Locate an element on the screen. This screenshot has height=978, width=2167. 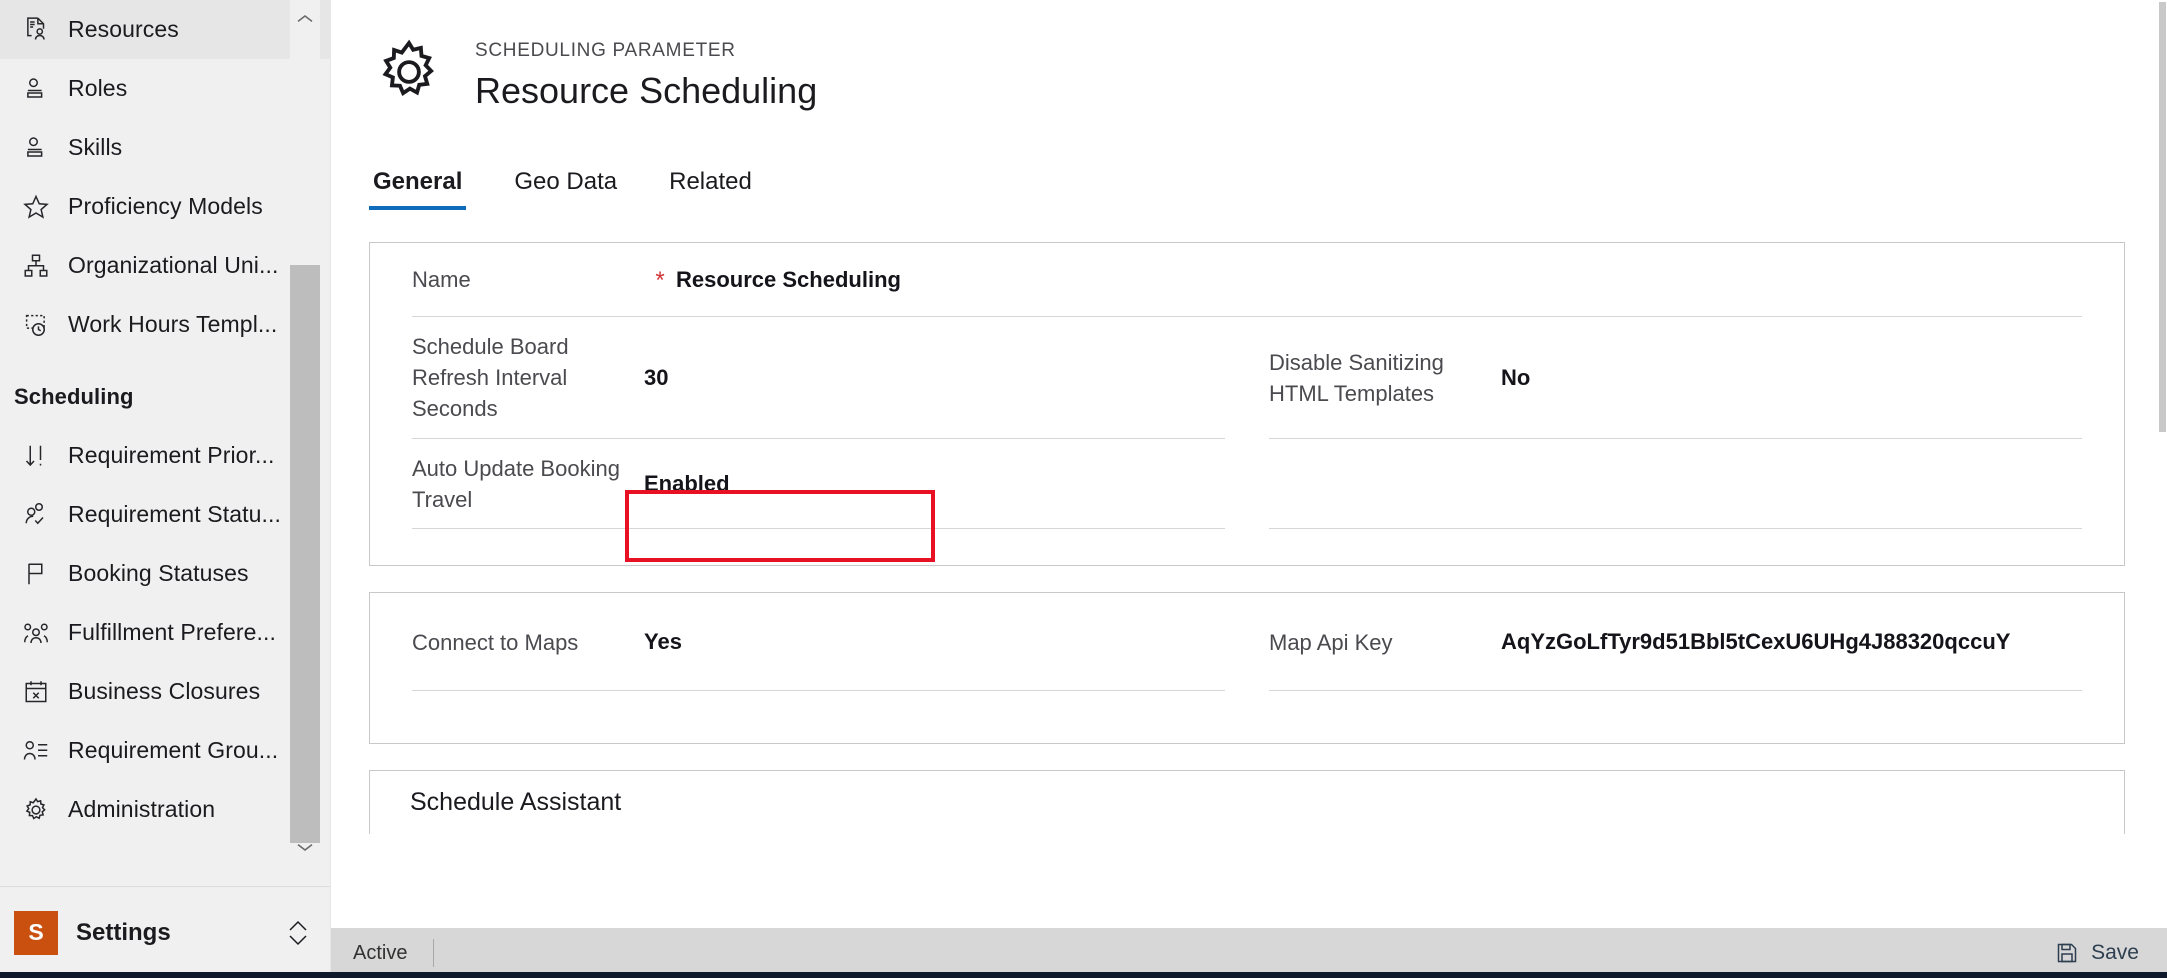
tab-bar: General Geo Data Related is located at coordinates (1249, 183).